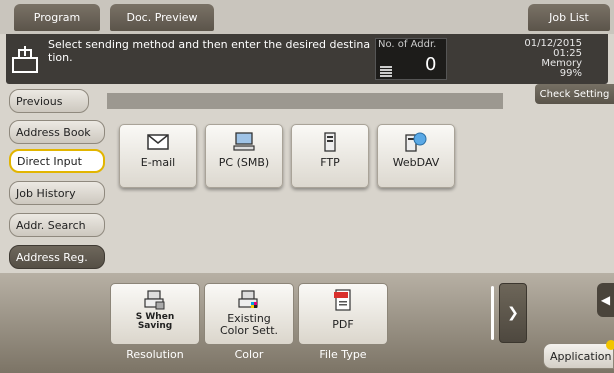 The image size is (614, 373). What do you see at coordinates (416, 162) in the screenshot?
I see `webdav-label: WebDAV` at bounding box center [416, 162].